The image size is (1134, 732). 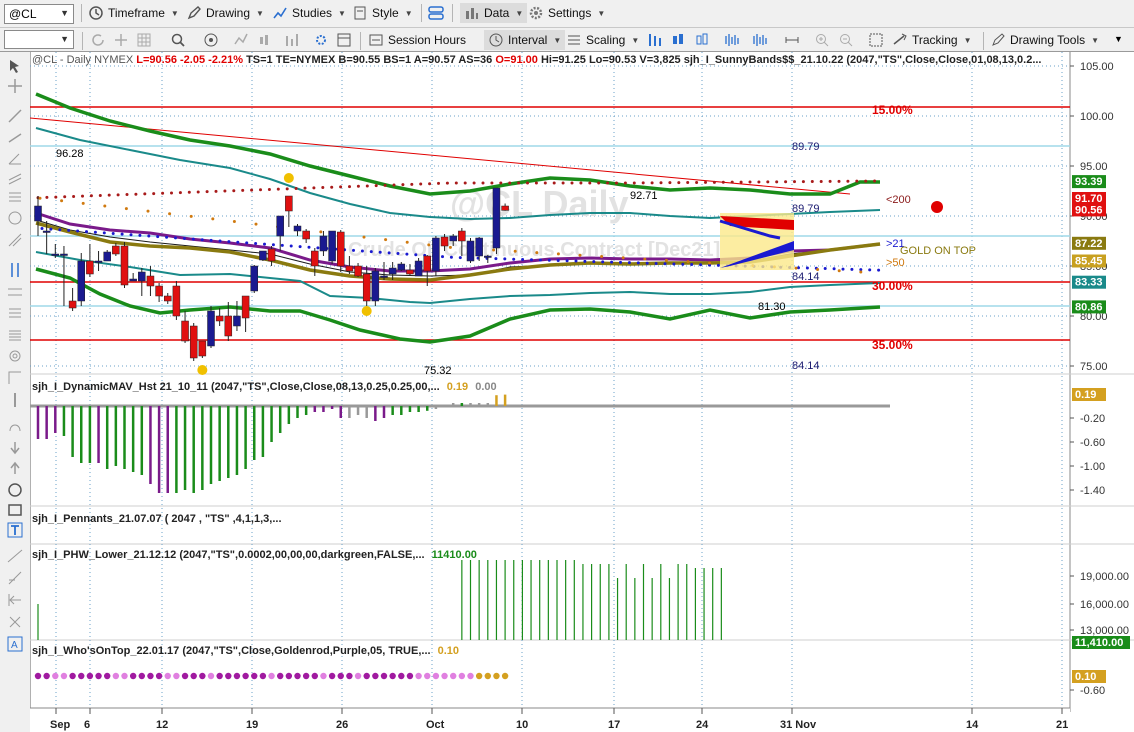 I want to click on target-icon, so click(x=211, y=40).